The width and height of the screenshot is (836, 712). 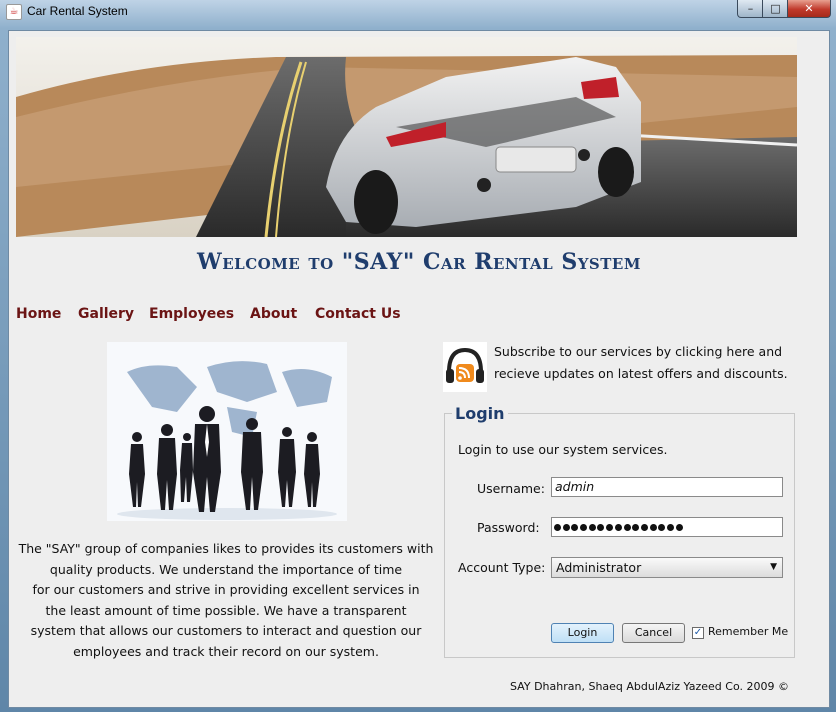 What do you see at coordinates (480, 413) in the screenshot?
I see `login-title: Login` at bounding box center [480, 413].